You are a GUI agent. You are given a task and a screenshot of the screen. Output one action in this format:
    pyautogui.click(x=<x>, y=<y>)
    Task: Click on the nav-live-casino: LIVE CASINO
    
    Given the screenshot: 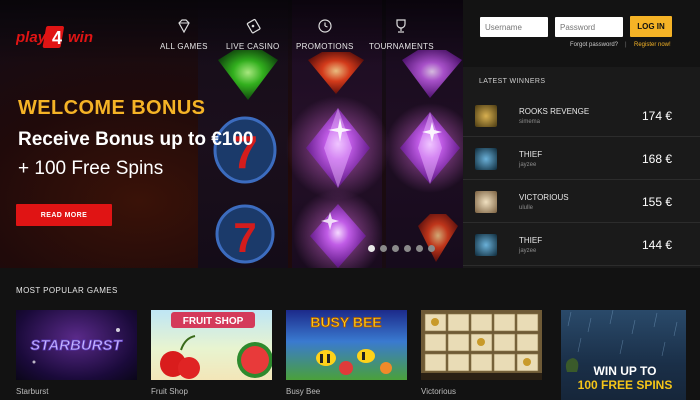 What is the action you would take?
    pyautogui.click(x=253, y=34)
    